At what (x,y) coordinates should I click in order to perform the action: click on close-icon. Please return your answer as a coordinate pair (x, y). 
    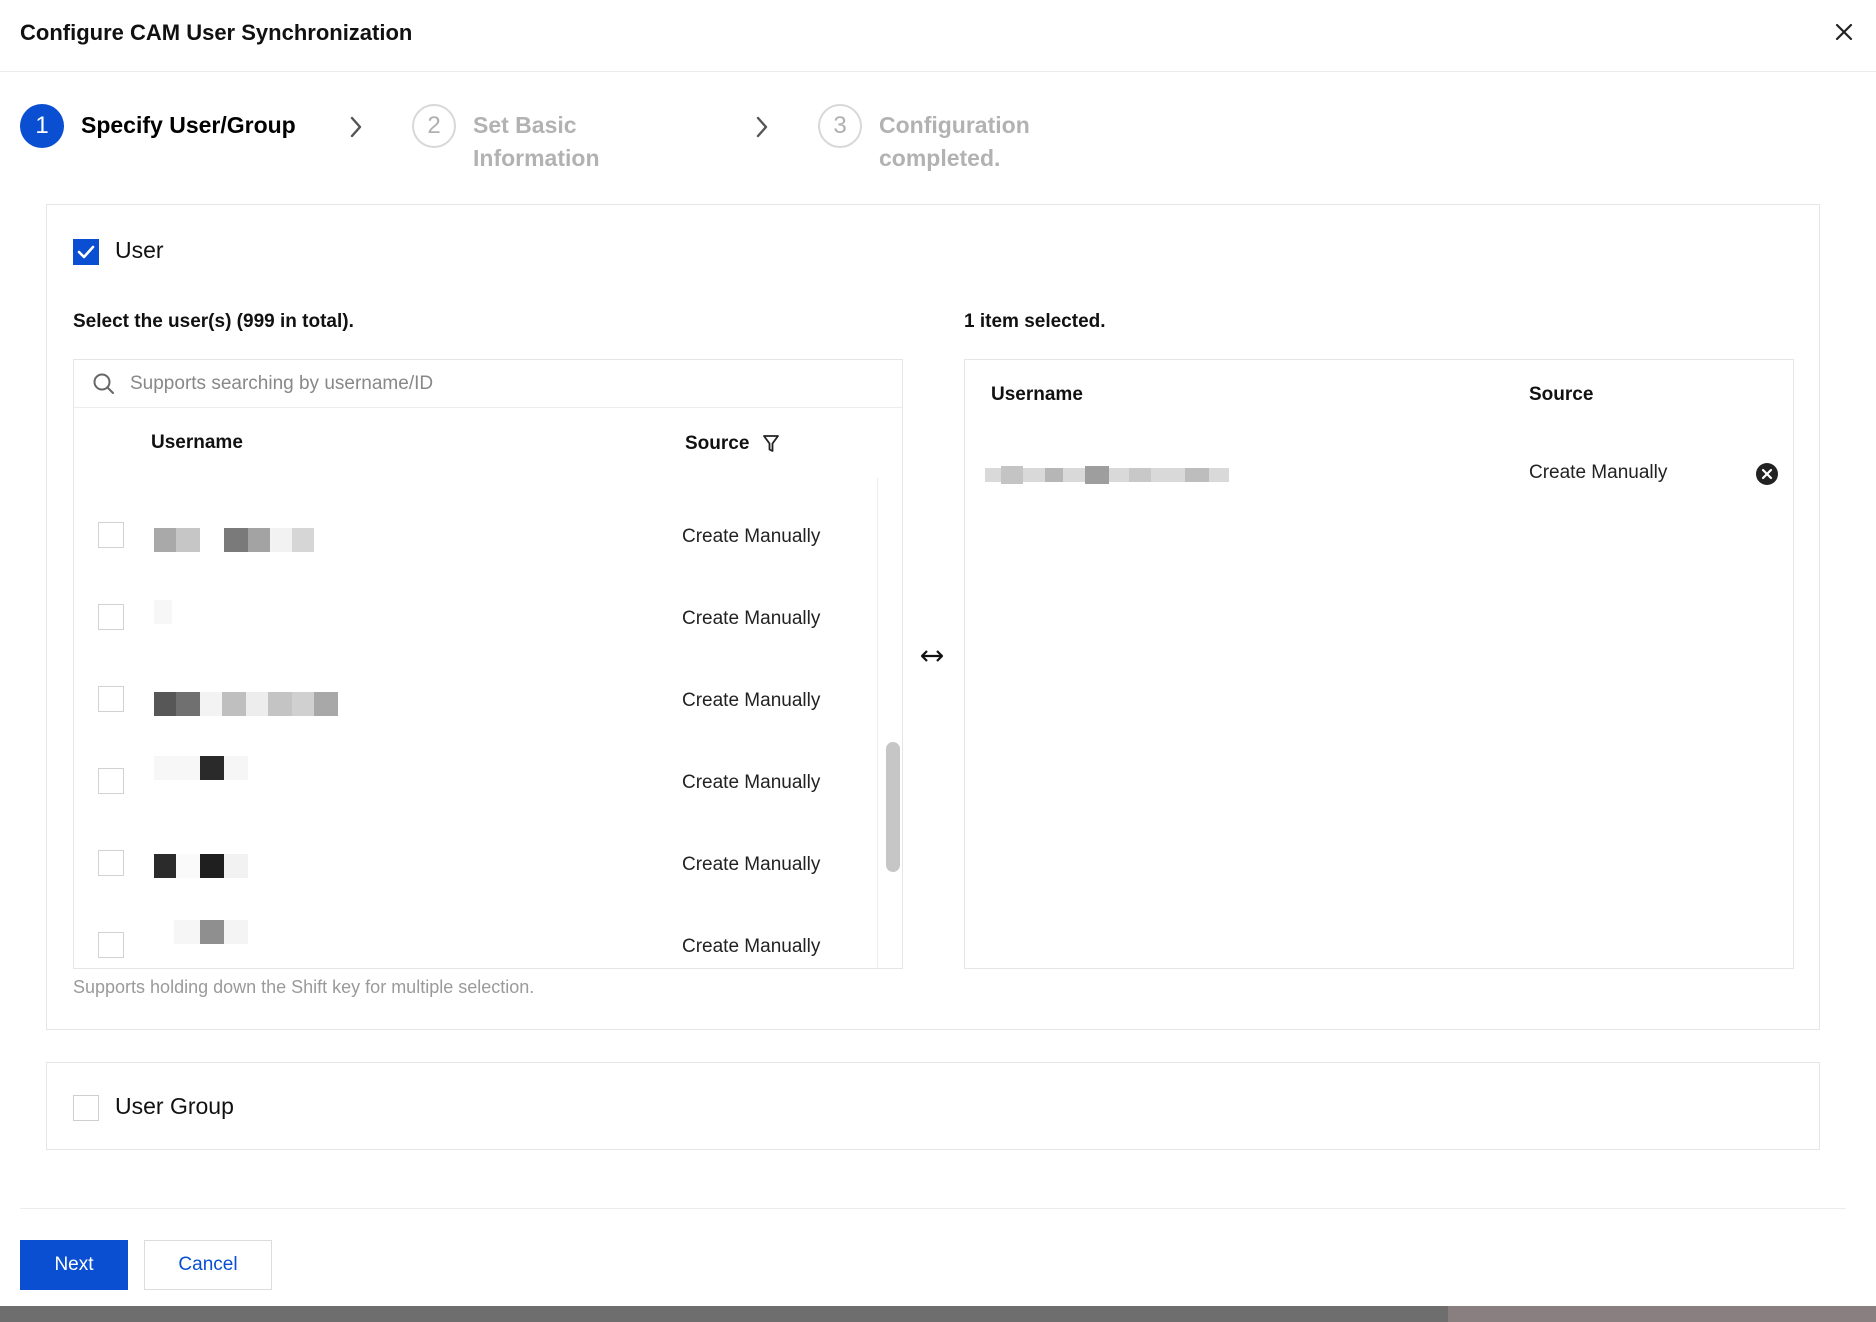
    Looking at the image, I should click on (1844, 32).